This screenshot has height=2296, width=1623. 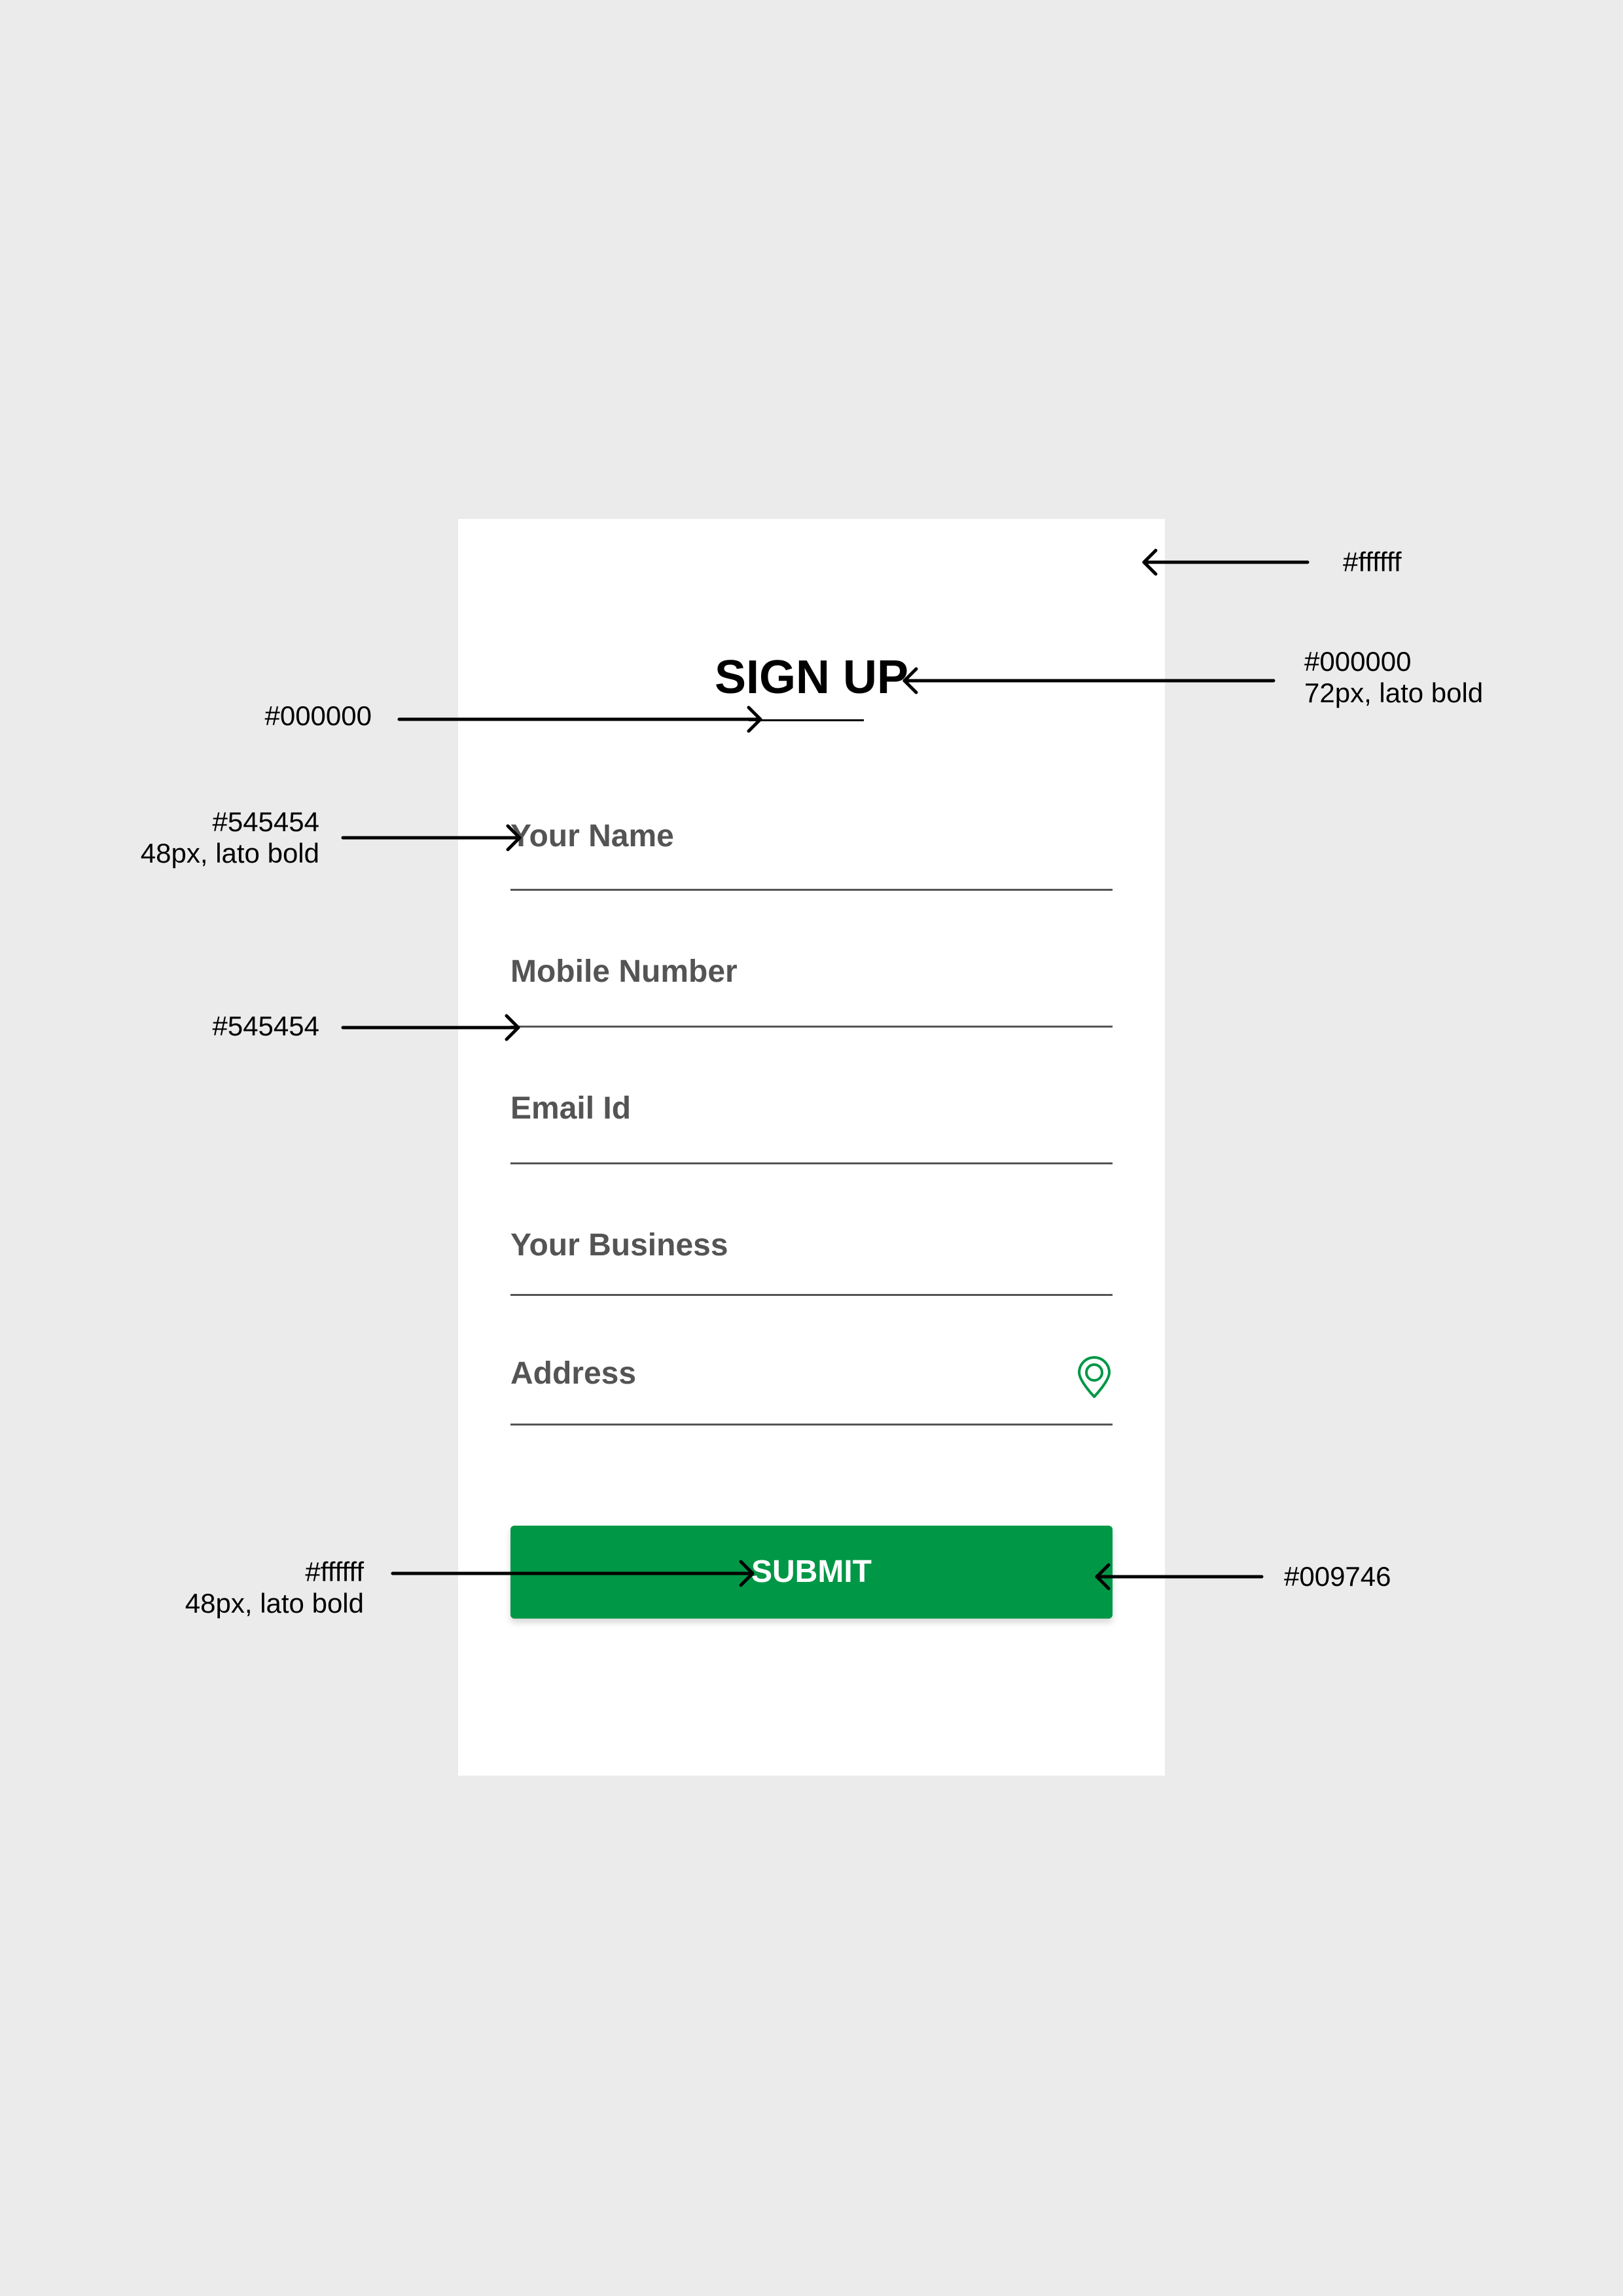 I want to click on submit-button: SUBMIT, so click(x=811, y=1572).